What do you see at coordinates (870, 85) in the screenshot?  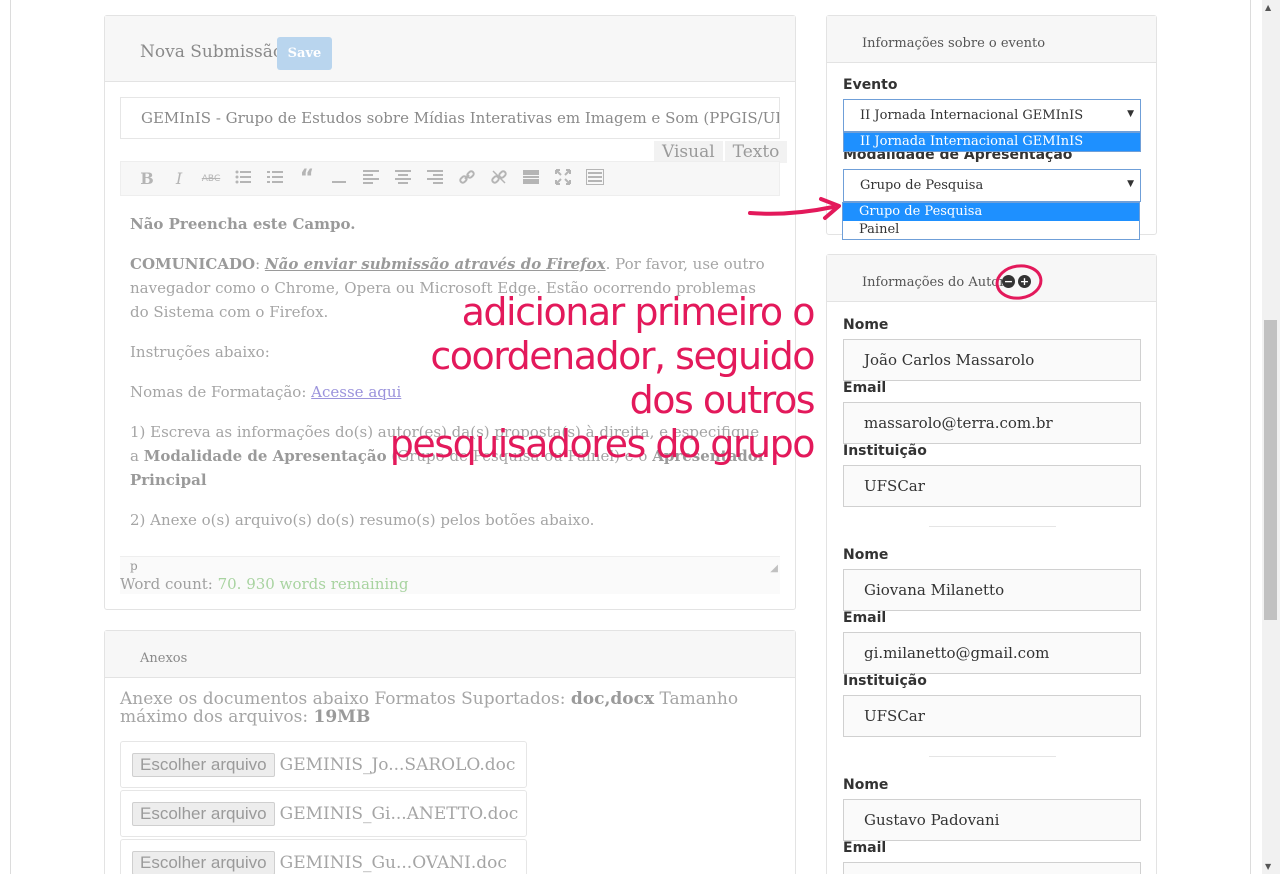 I see `evento-label: Evento` at bounding box center [870, 85].